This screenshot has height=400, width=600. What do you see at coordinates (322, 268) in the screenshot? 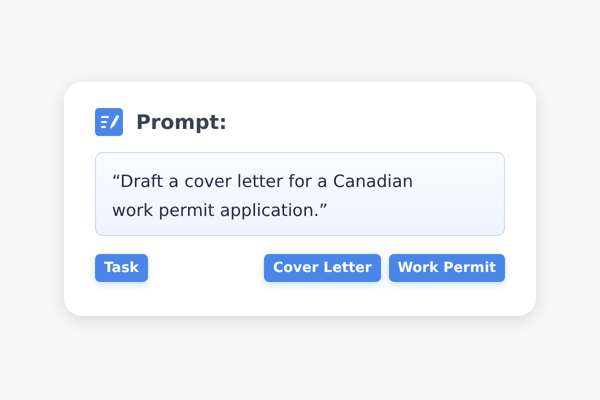
I see `tag: Cover Letter` at bounding box center [322, 268].